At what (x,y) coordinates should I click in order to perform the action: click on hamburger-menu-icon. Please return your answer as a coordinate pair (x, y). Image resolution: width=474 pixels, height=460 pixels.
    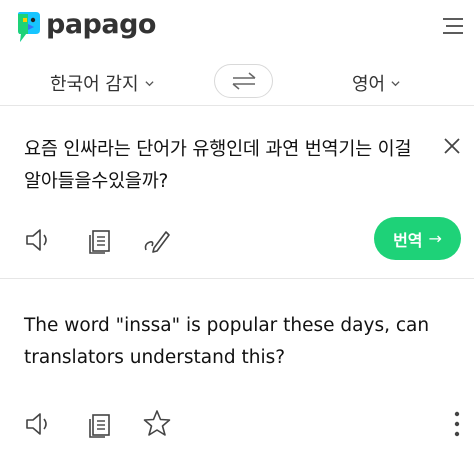
    Looking at the image, I should click on (453, 26).